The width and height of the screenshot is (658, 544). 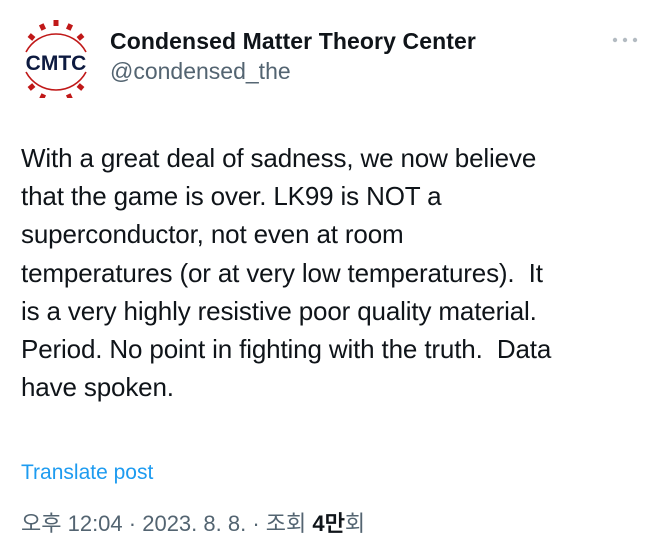 I want to click on translate-post-link: Translate post, so click(x=87, y=473).